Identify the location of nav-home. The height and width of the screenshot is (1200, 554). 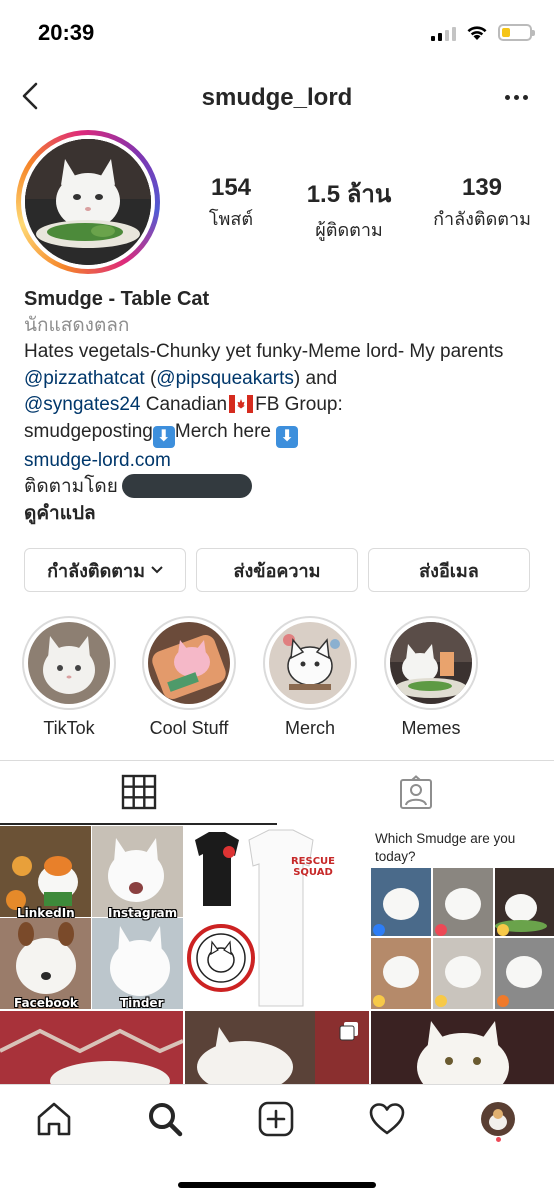
(54, 1119).